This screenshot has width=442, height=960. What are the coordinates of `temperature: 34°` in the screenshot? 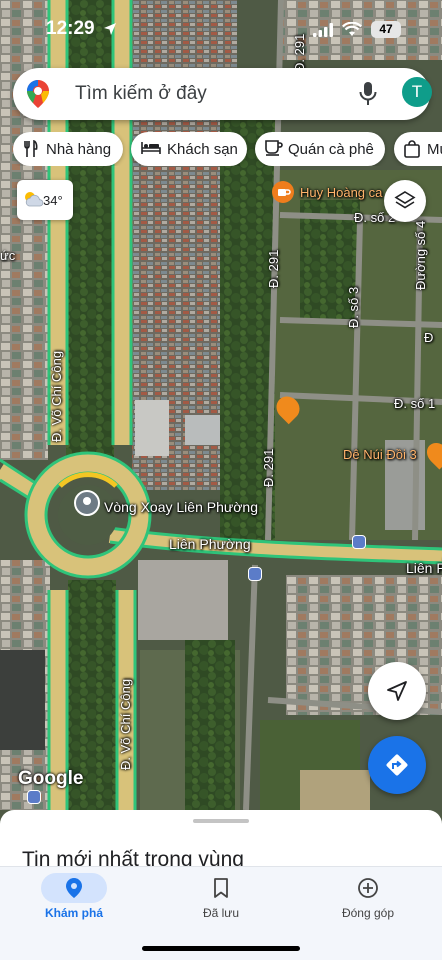 It's located at (53, 200).